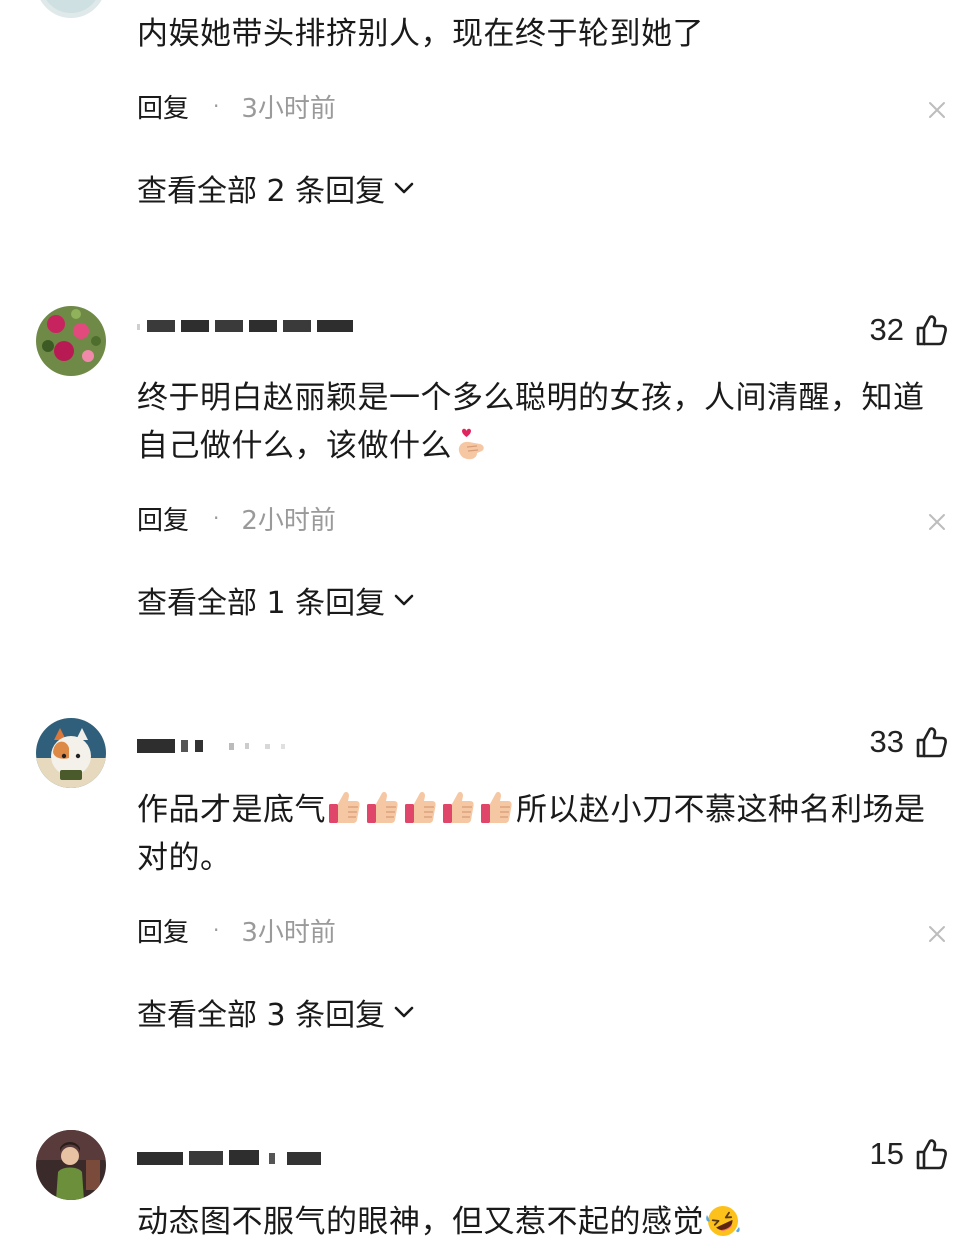 The height and width of the screenshot is (1253, 960). Describe the element at coordinates (909, 742) in the screenshot. I see `like-button: 33` at that location.